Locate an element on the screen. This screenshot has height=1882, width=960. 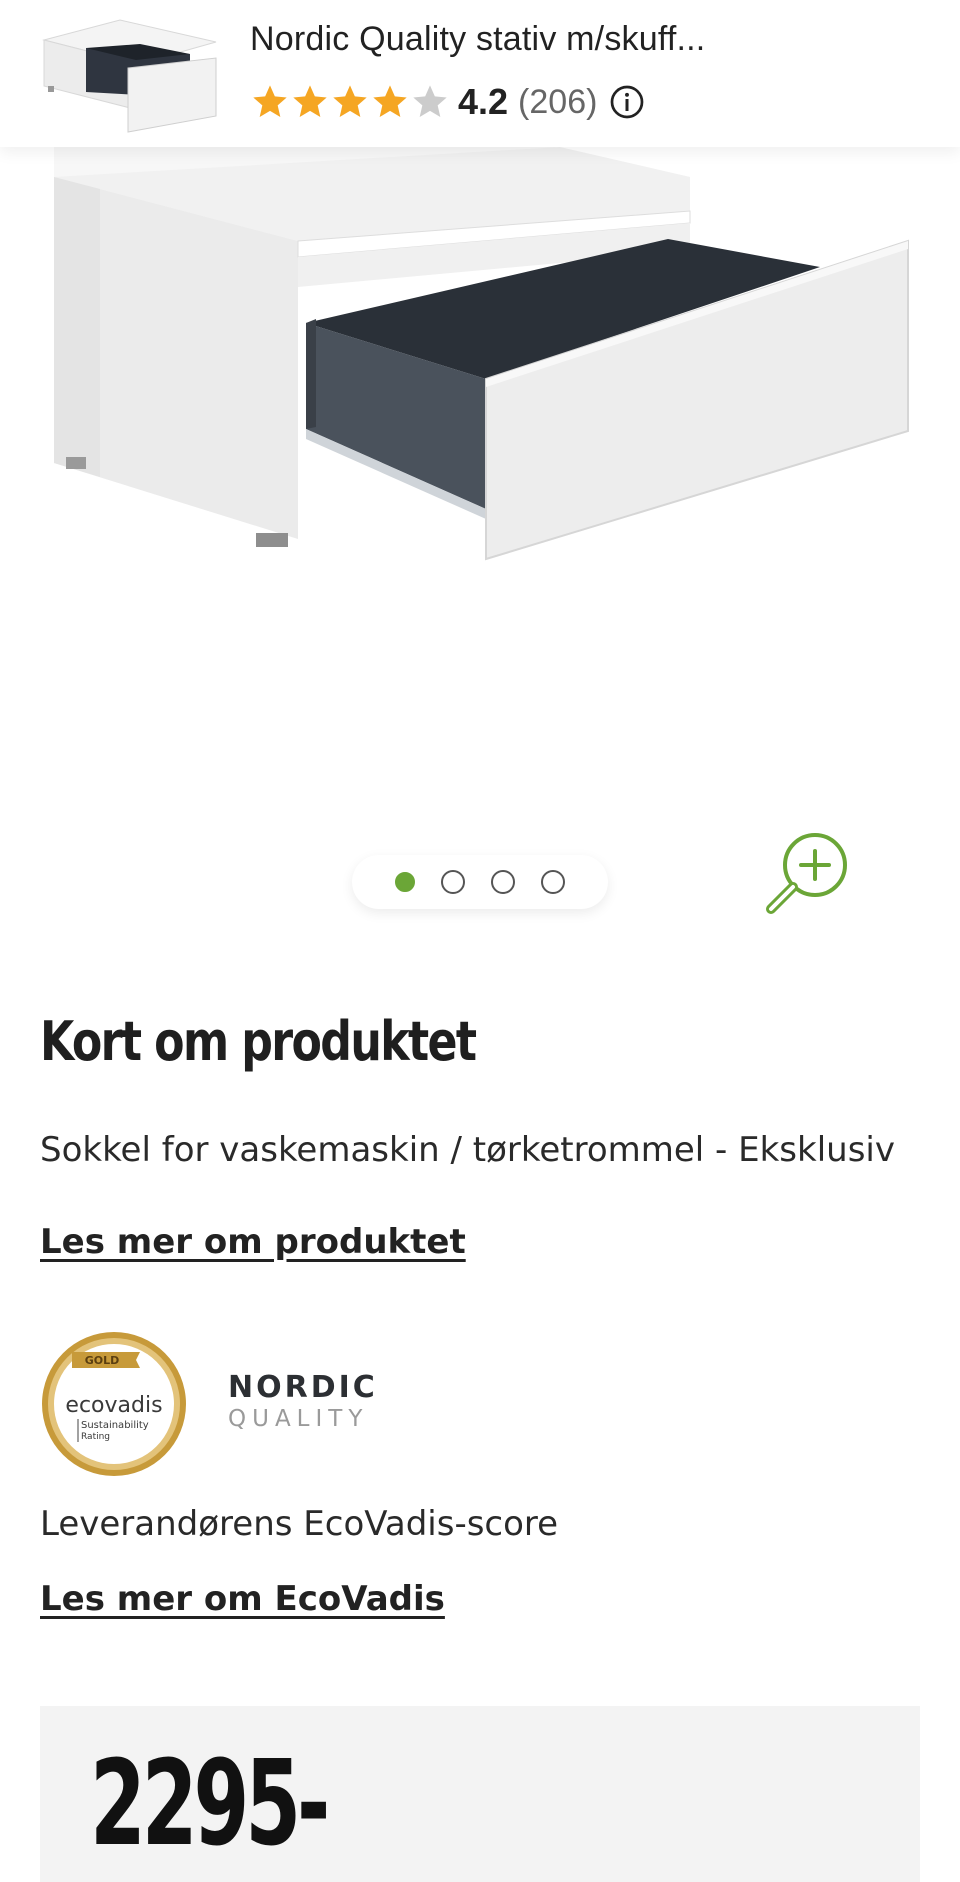
section-heading: Kort om produktet is located at coordinates (258, 1041).